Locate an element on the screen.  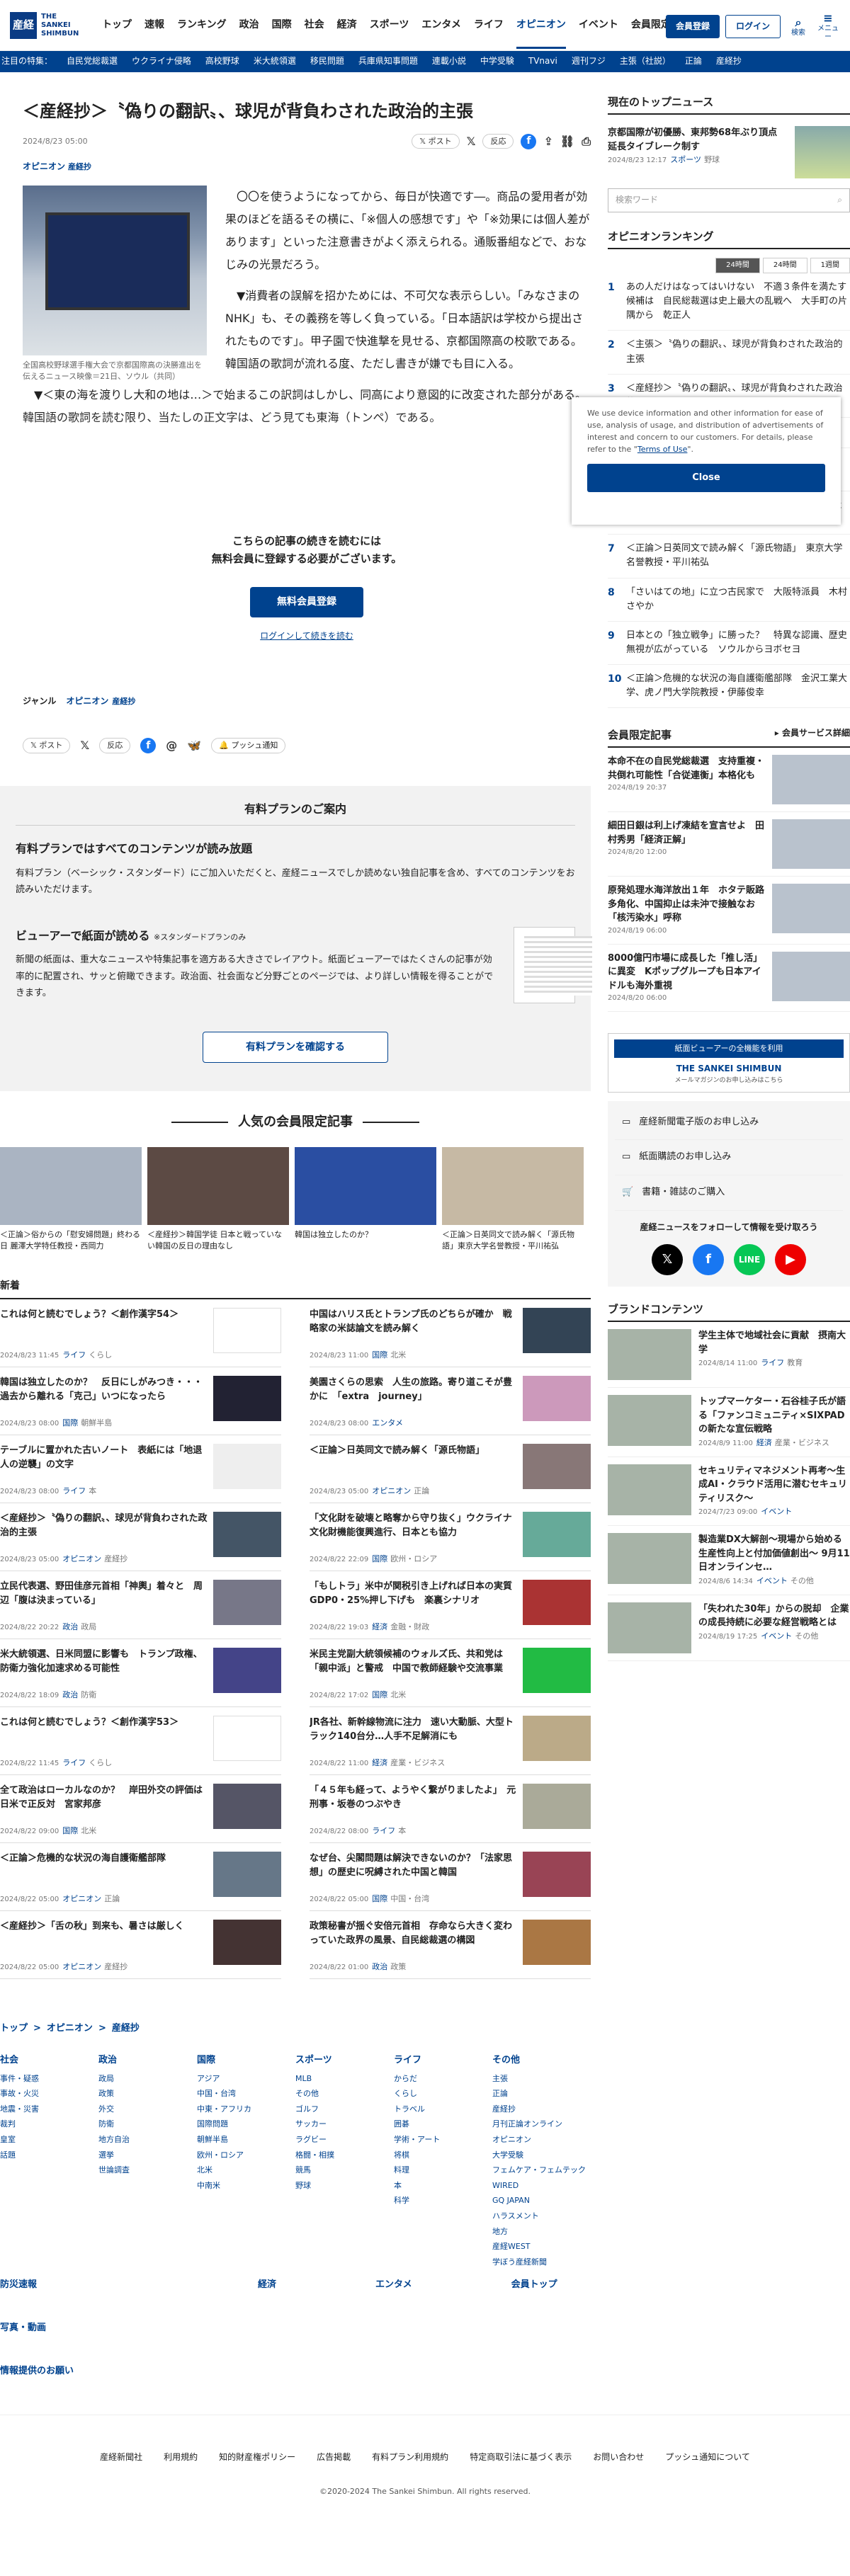
topic-item: 産経抄 is located at coordinates (729, 62).